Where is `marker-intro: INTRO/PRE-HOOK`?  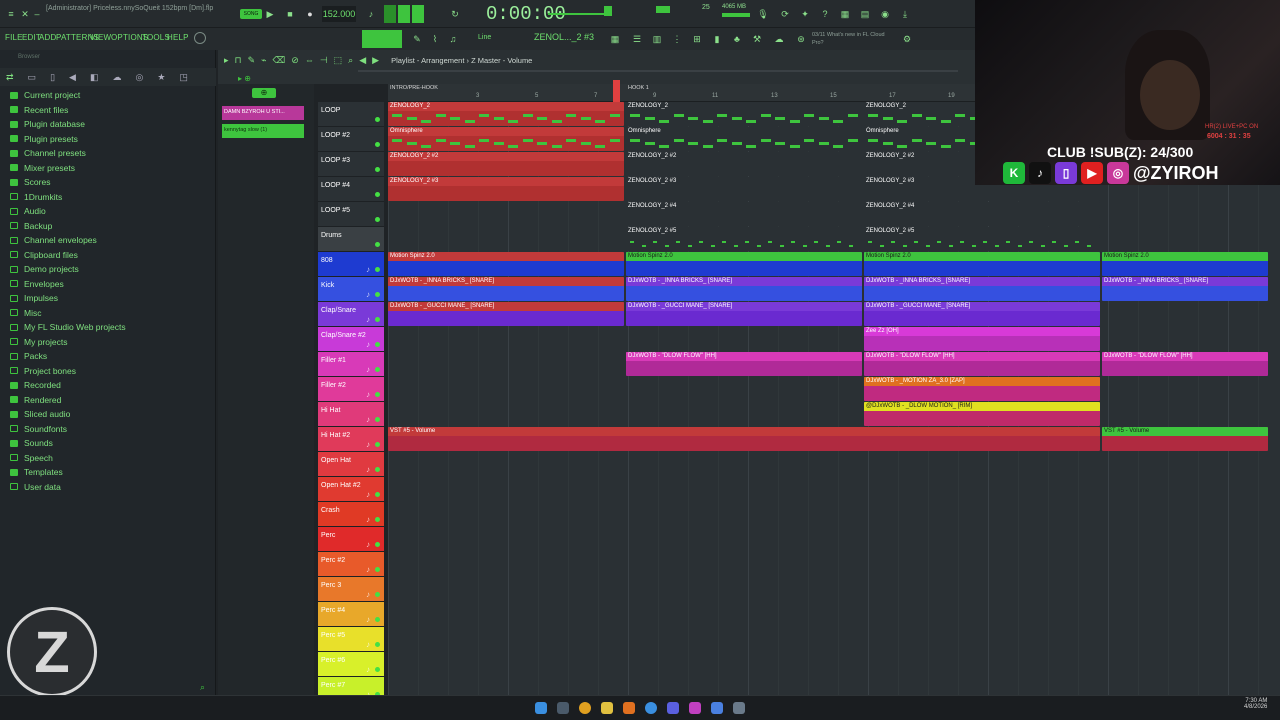 marker-intro: INTRO/PRE-HOOK is located at coordinates (414, 88).